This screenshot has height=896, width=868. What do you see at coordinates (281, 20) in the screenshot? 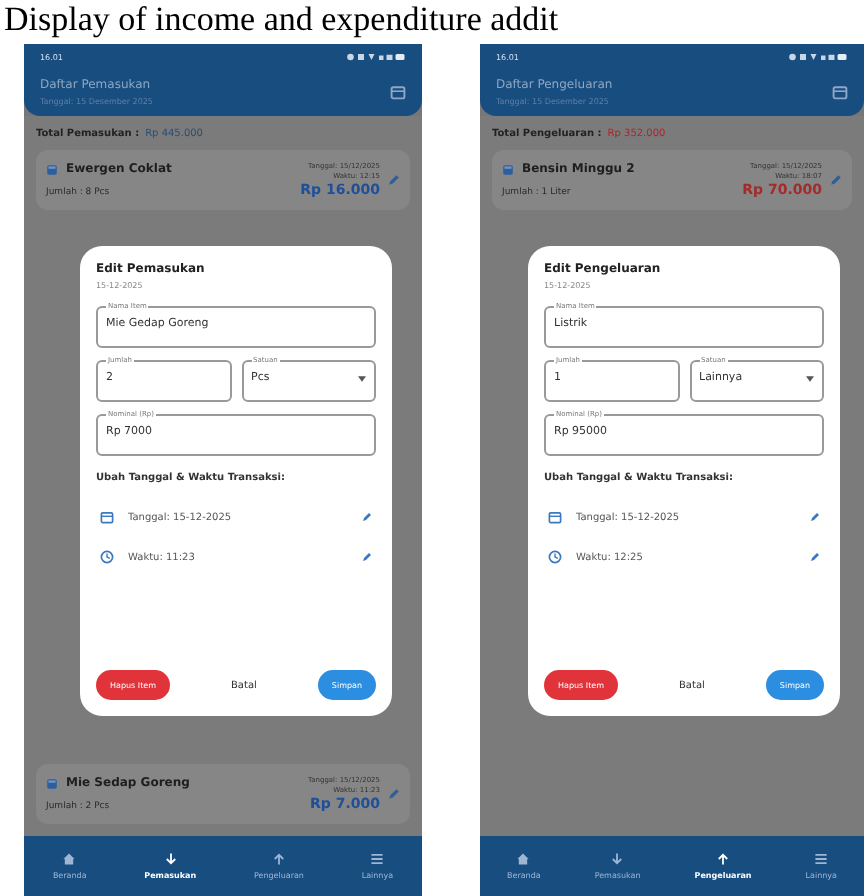
I see `figure-caption: Display of income and expenditure addit` at bounding box center [281, 20].